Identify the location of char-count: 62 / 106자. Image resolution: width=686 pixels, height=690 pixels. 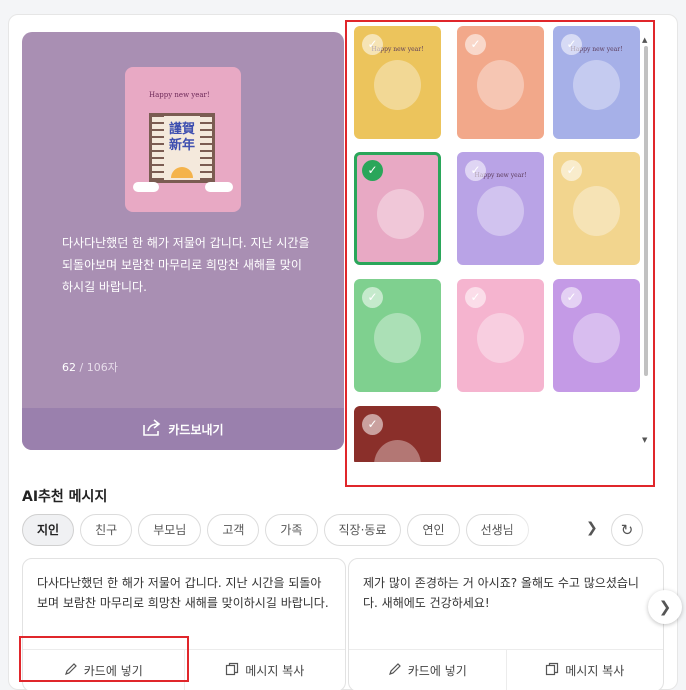
(90, 367).